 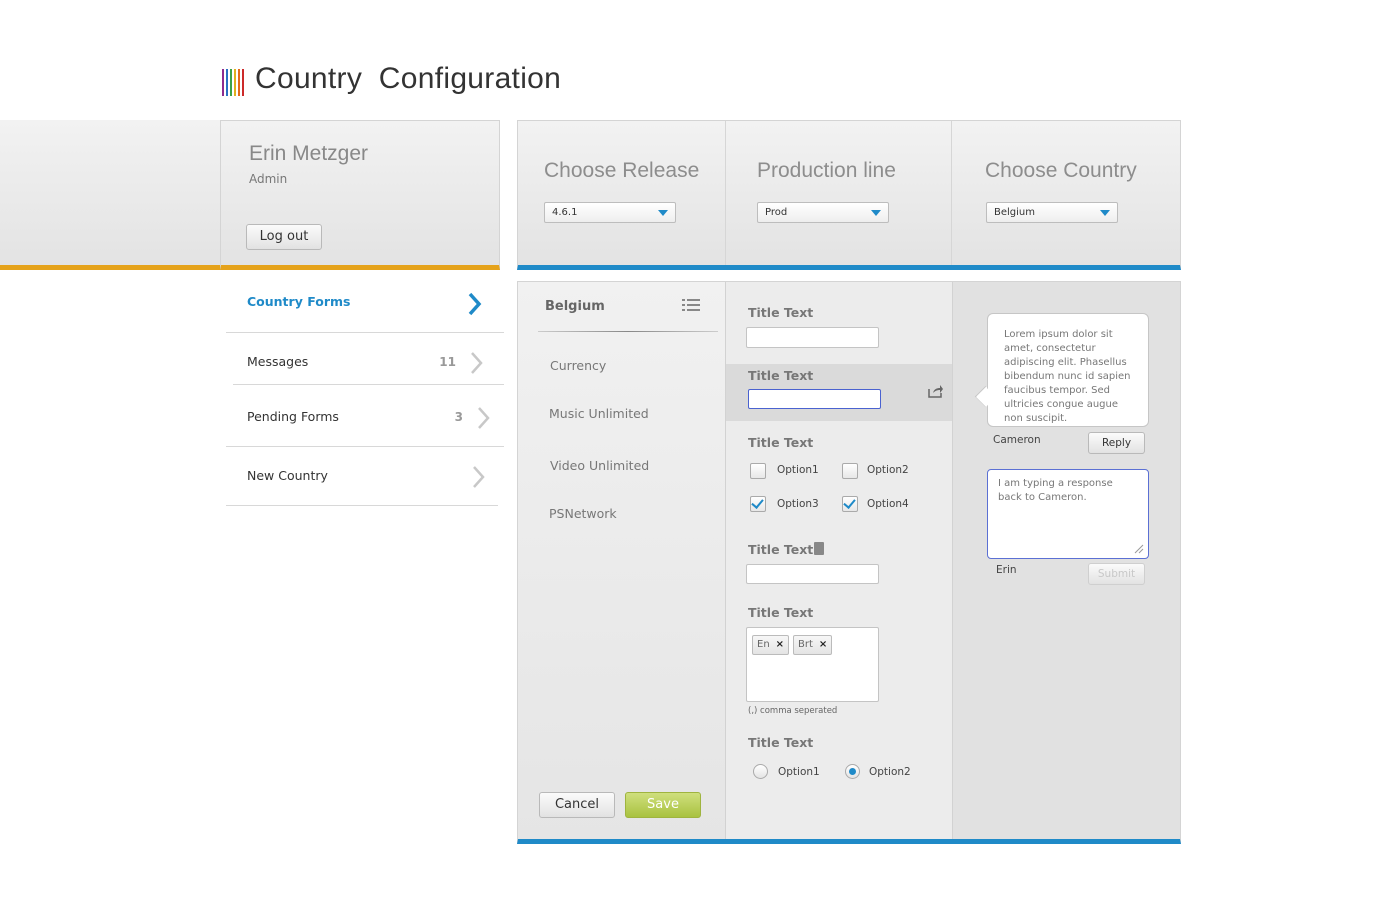 I want to click on pending-count: 3, so click(x=458, y=417).